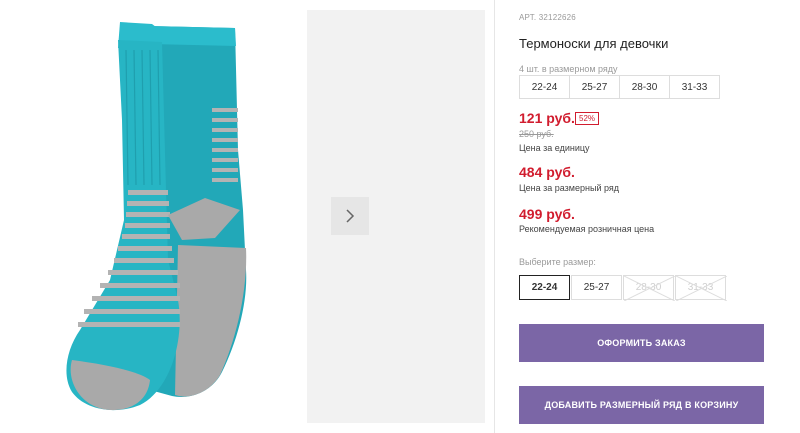 The width and height of the screenshot is (800, 433). I want to click on size-option-label: 25-27, so click(596, 287).